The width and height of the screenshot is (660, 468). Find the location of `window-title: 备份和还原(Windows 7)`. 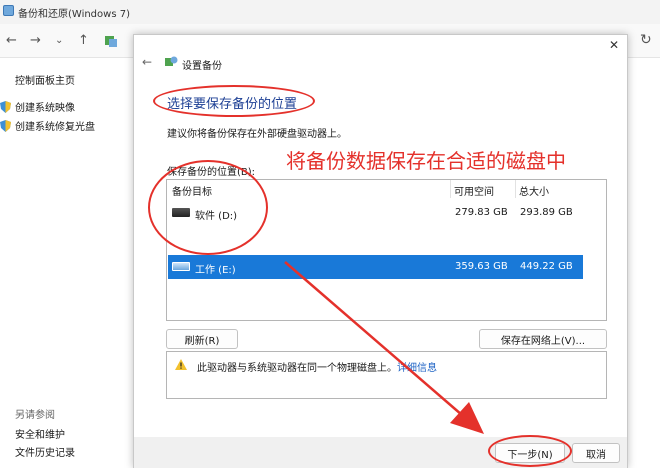

window-title: 备份和还原(Windows 7) is located at coordinates (74, 14).